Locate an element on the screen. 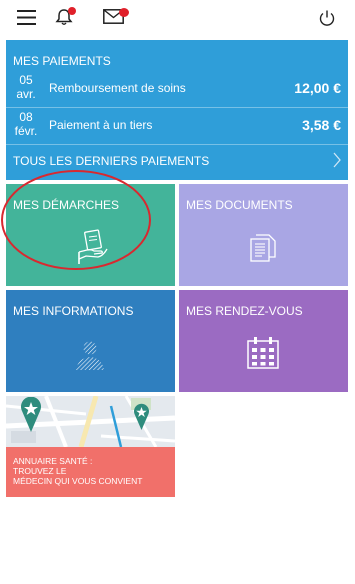  payment-date: 05 avr. is located at coordinates (26, 87).